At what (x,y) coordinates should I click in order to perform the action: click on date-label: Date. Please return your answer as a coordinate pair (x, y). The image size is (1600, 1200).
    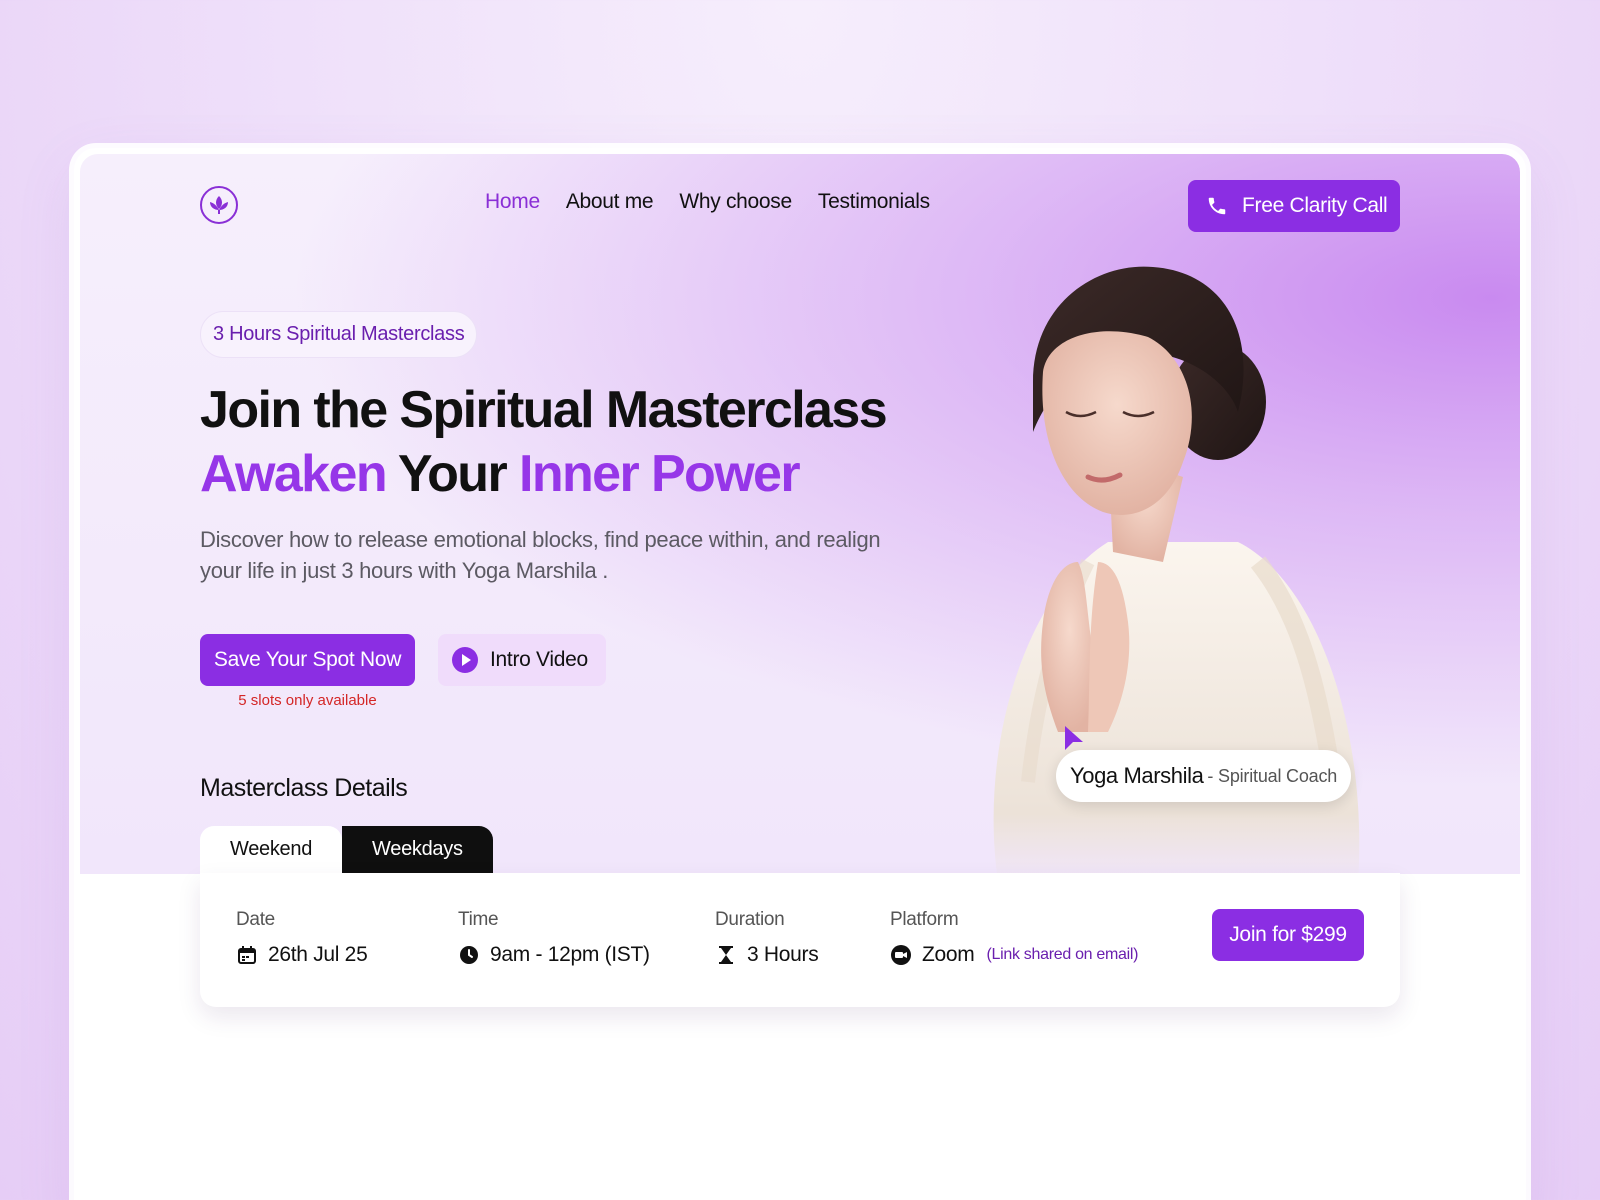
    Looking at the image, I should click on (255, 919).